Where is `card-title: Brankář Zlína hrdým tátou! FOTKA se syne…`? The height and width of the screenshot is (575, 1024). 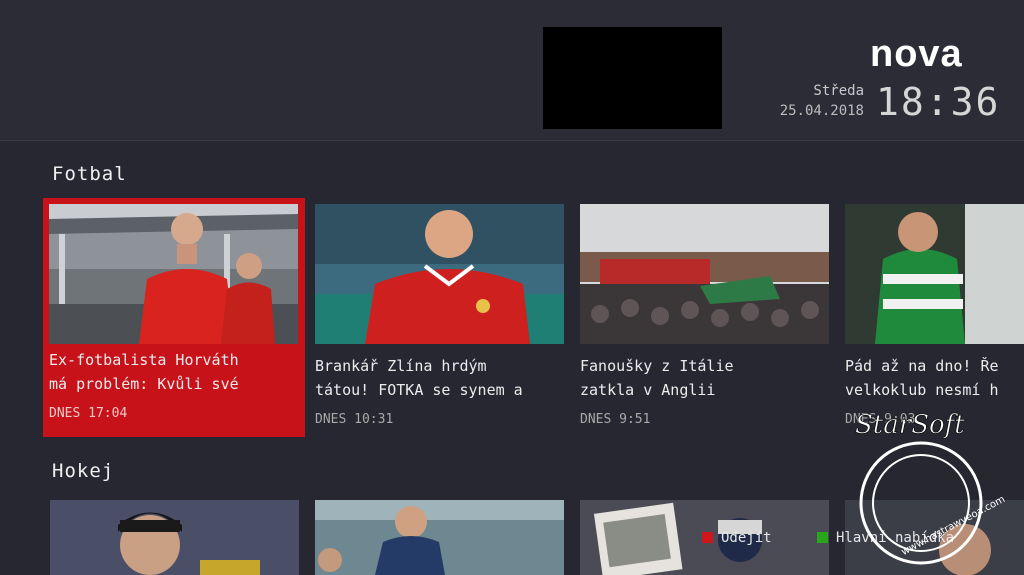
card-title: Brankář Zlína hrdým tátou! FOTKA se syne… is located at coordinates (419, 378).